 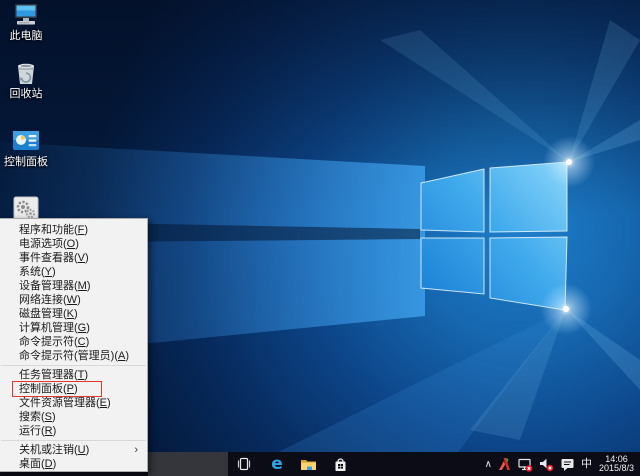 I want to click on menu-item-shutdown-or-signout: 关机或注销(U) ›, so click(x=73, y=450).